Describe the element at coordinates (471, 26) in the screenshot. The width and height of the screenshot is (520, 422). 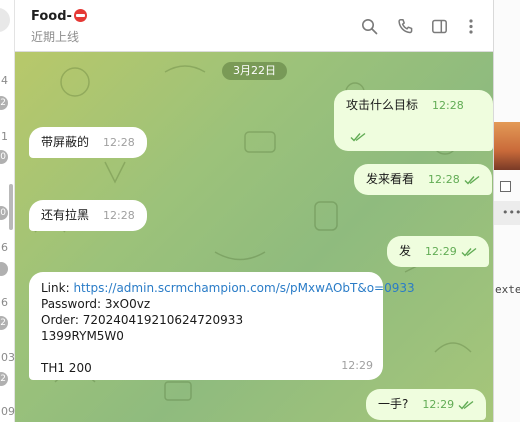
I see `more-vertical-icon` at that location.